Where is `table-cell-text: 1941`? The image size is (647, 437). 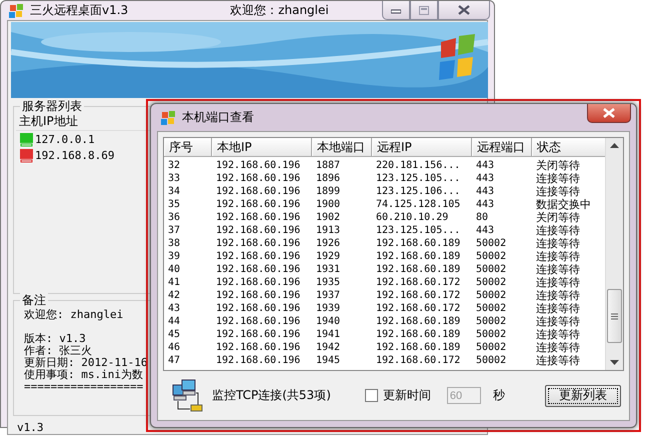
table-cell-text: 1941 is located at coordinates (328, 334).